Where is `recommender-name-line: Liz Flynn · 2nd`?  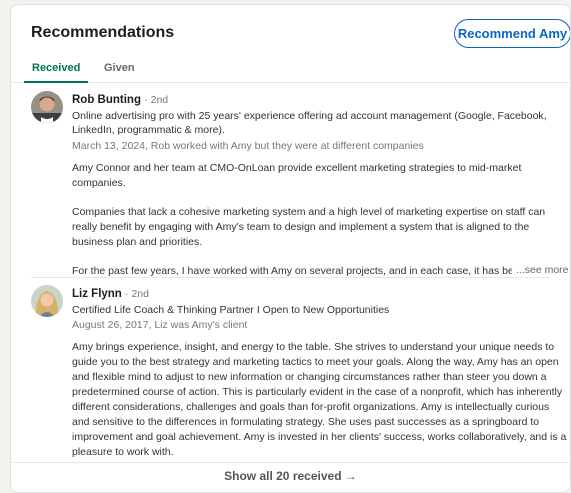
recommender-name-line: Liz Flynn · 2nd is located at coordinates (110, 294).